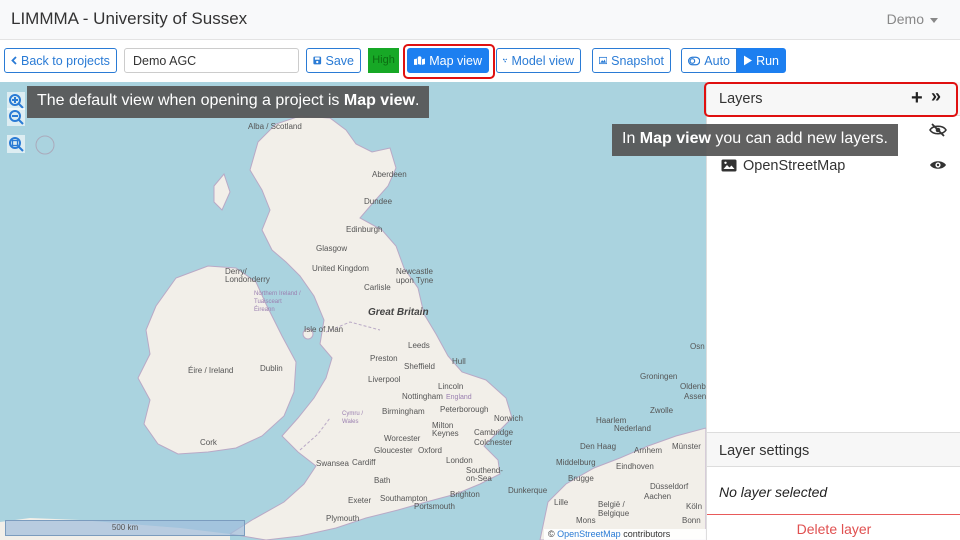 The image size is (960, 540). What do you see at coordinates (16, 144) in the screenshot?
I see `zoom-extent-icon` at bounding box center [16, 144].